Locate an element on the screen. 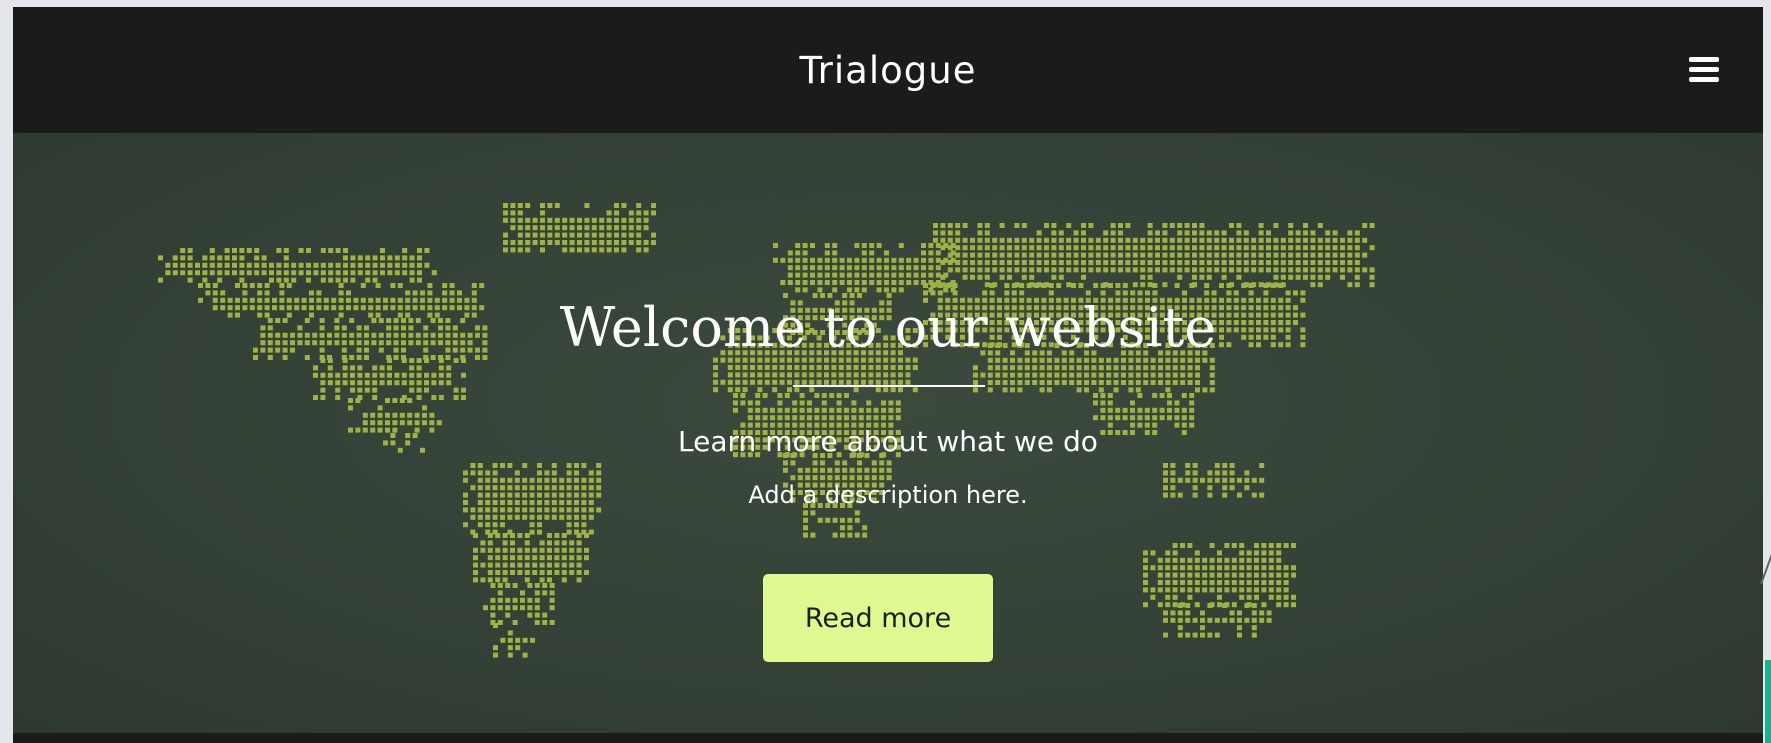 This screenshot has height=743, width=1771. site-brand: Trialogue is located at coordinates (888, 70).